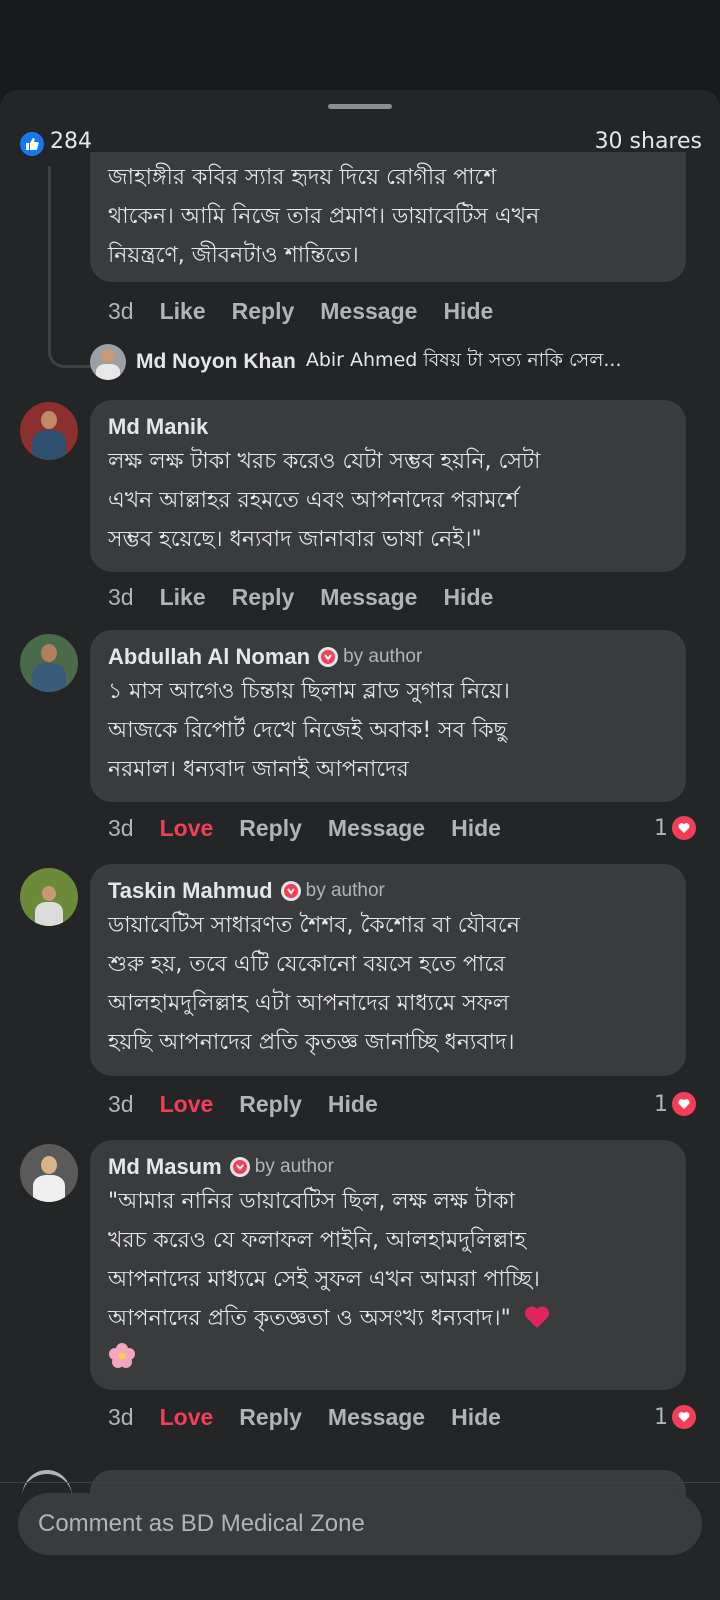 This screenshot has height=1600, width=720. I want to click on comment-author: Md Manik, so click(388, 427).